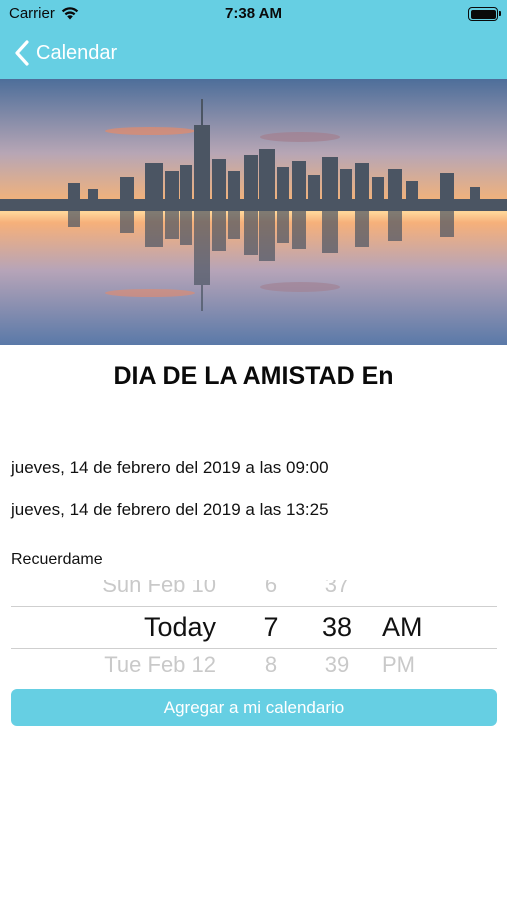 The height and width of the screenshot is (900, 507). Describe the element at coordinates (337, 662) in the screenshot. I see `picker-minute: 39` at that location.